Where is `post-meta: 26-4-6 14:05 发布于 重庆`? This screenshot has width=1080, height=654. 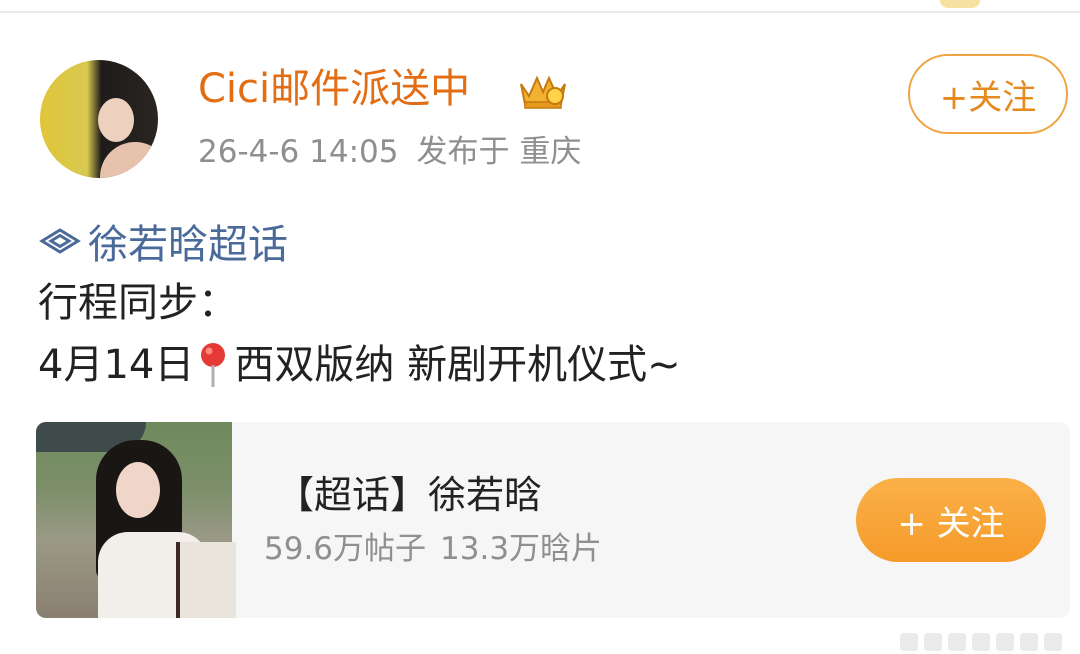 post-meta: 26-4-6 14:05 发布于 重庆 is located at coordinates (389, 152).